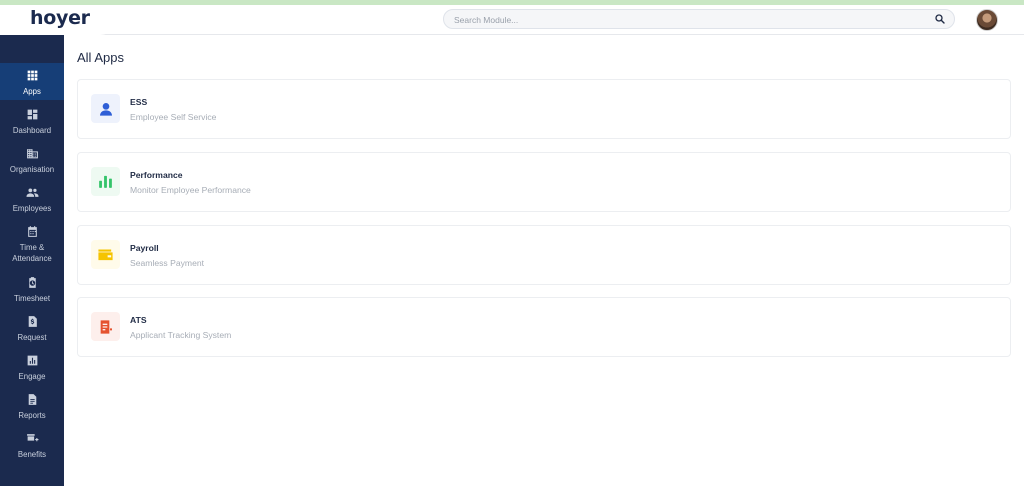 This screenshot has width=1024, height=486. What do you see at coordinates (32, 161) in the screenshot?
I see `sidebar-item-organisation: Organisation` at bounding box center [32, 161].